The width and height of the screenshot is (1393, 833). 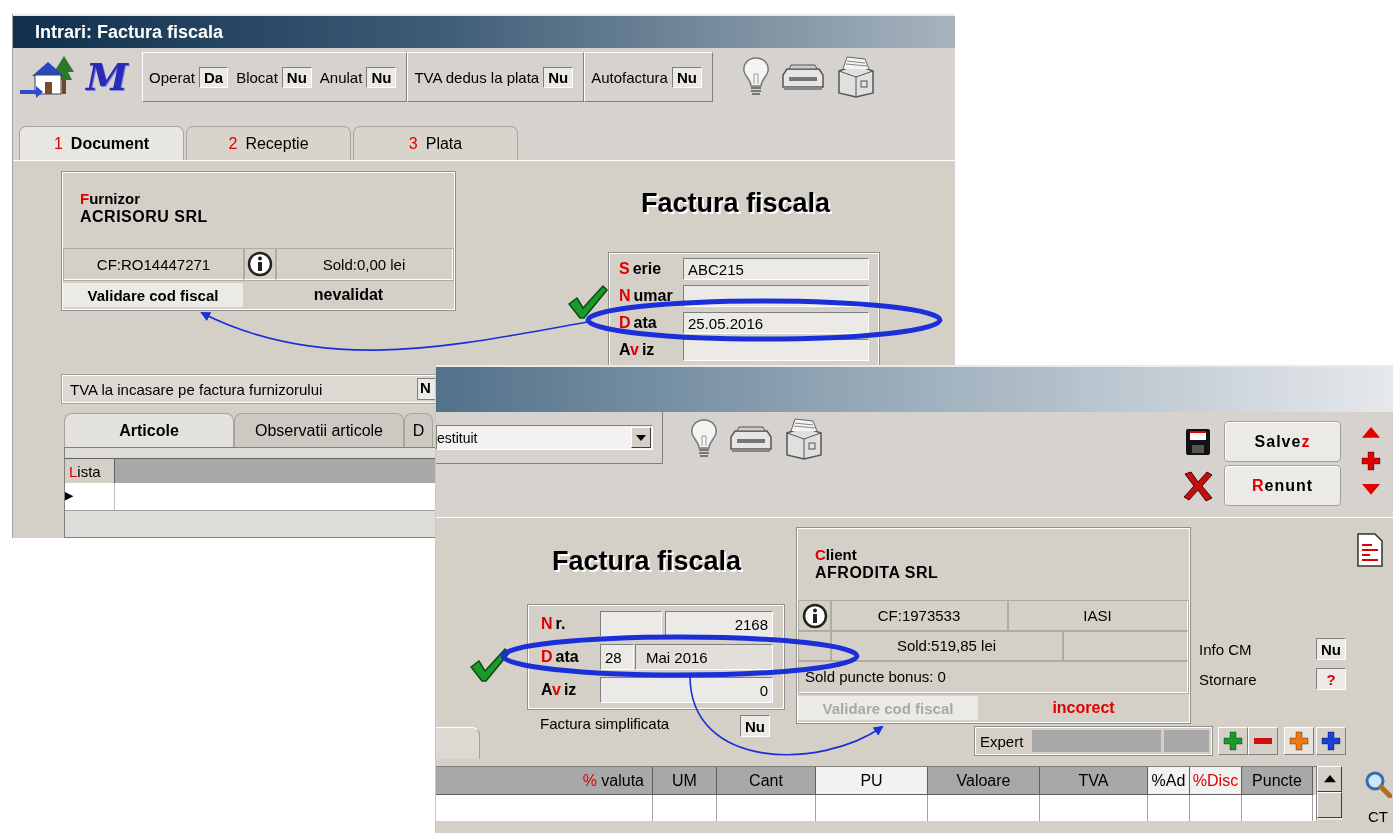 I want to click on scrollbar, so click(x=1329, y=793).